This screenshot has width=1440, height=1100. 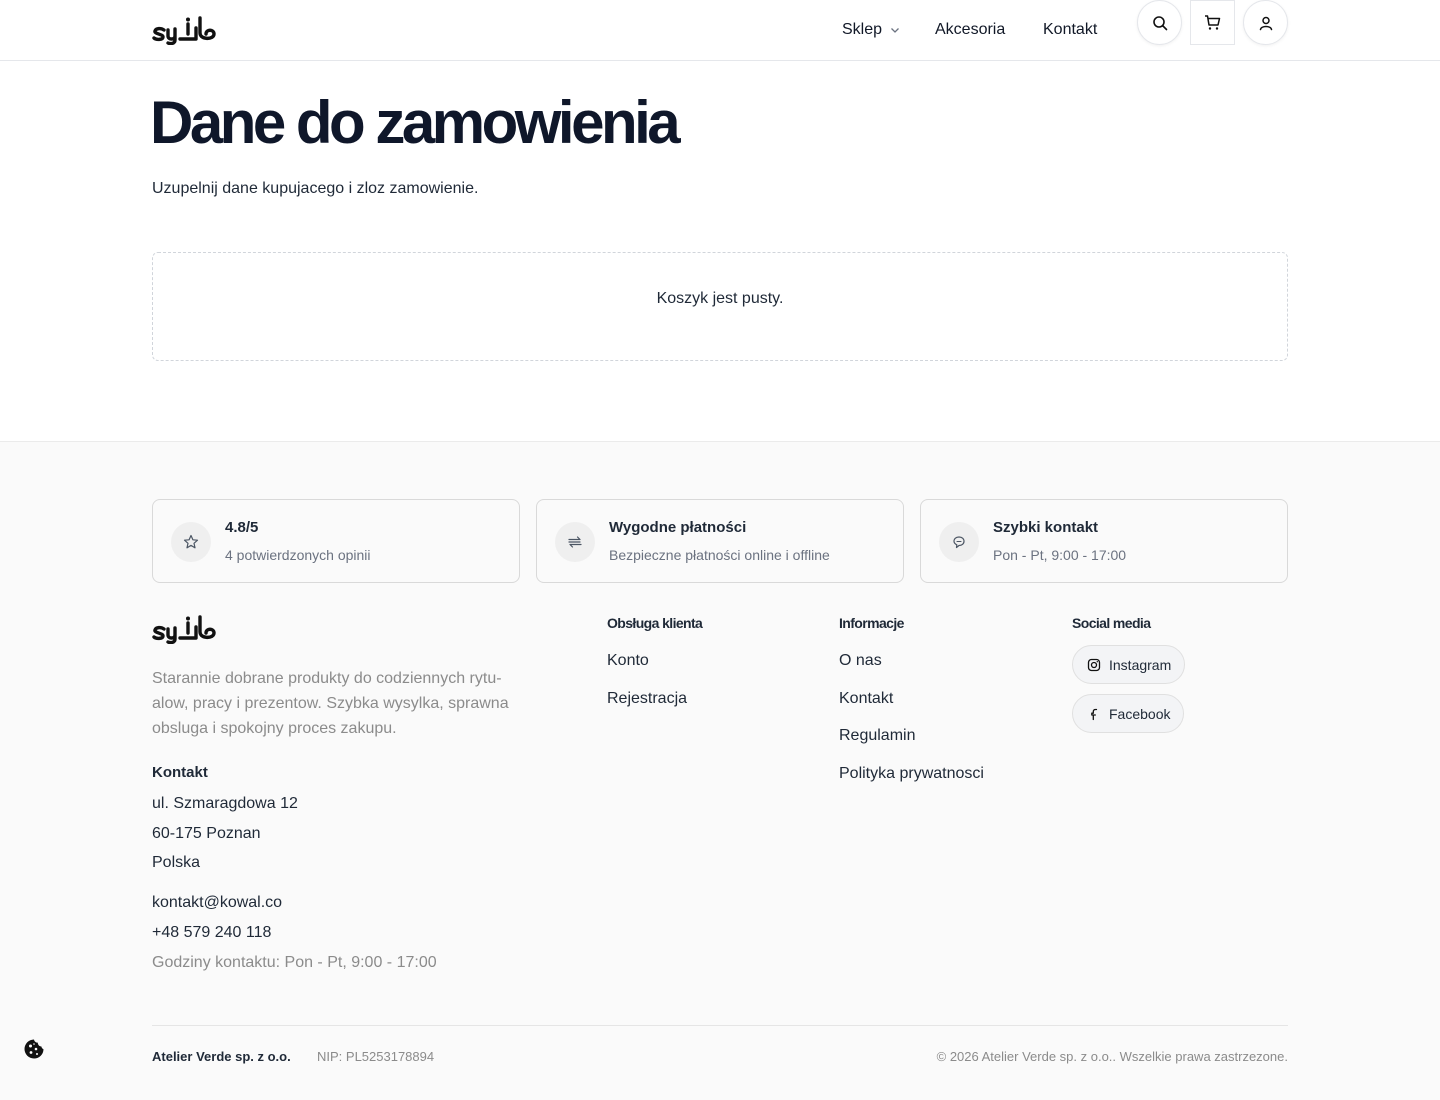 What do you see at coordinates (180, 772) in the screenshot?
I see `contact-heading: Kontakt` at bounding box center [180, 772].